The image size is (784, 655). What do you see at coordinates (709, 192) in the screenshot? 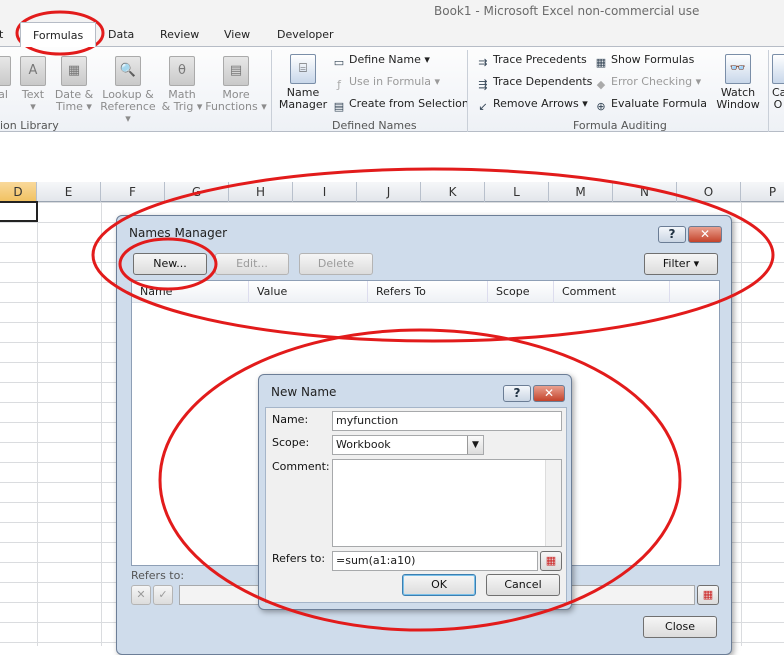
I see `column-header-o: O` at bounding box center [709, 192].